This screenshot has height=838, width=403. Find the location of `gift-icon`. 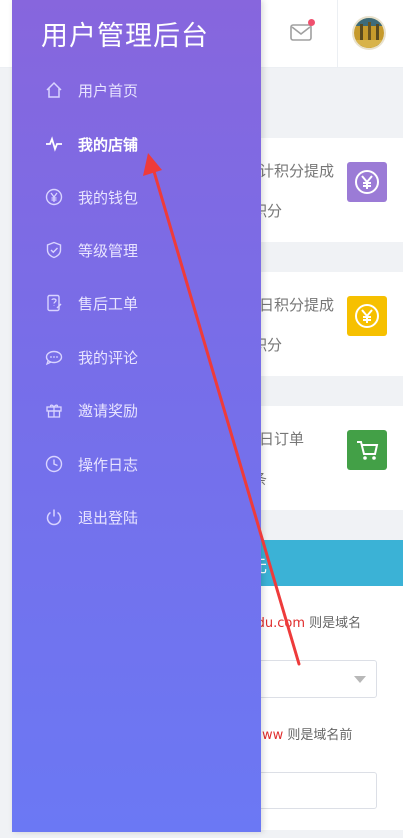

gift-icon is located at coordinates (54, 411).